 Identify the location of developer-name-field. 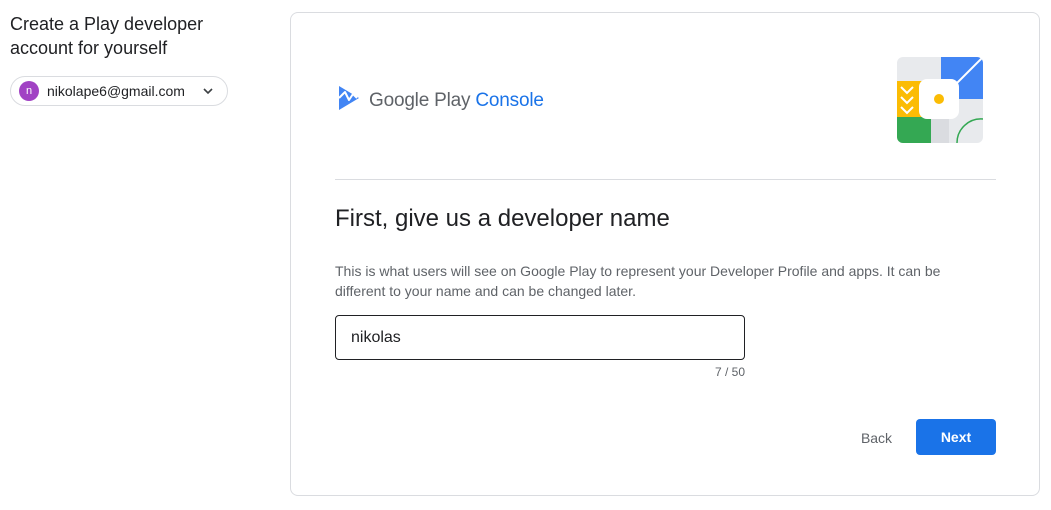
(540, 337).